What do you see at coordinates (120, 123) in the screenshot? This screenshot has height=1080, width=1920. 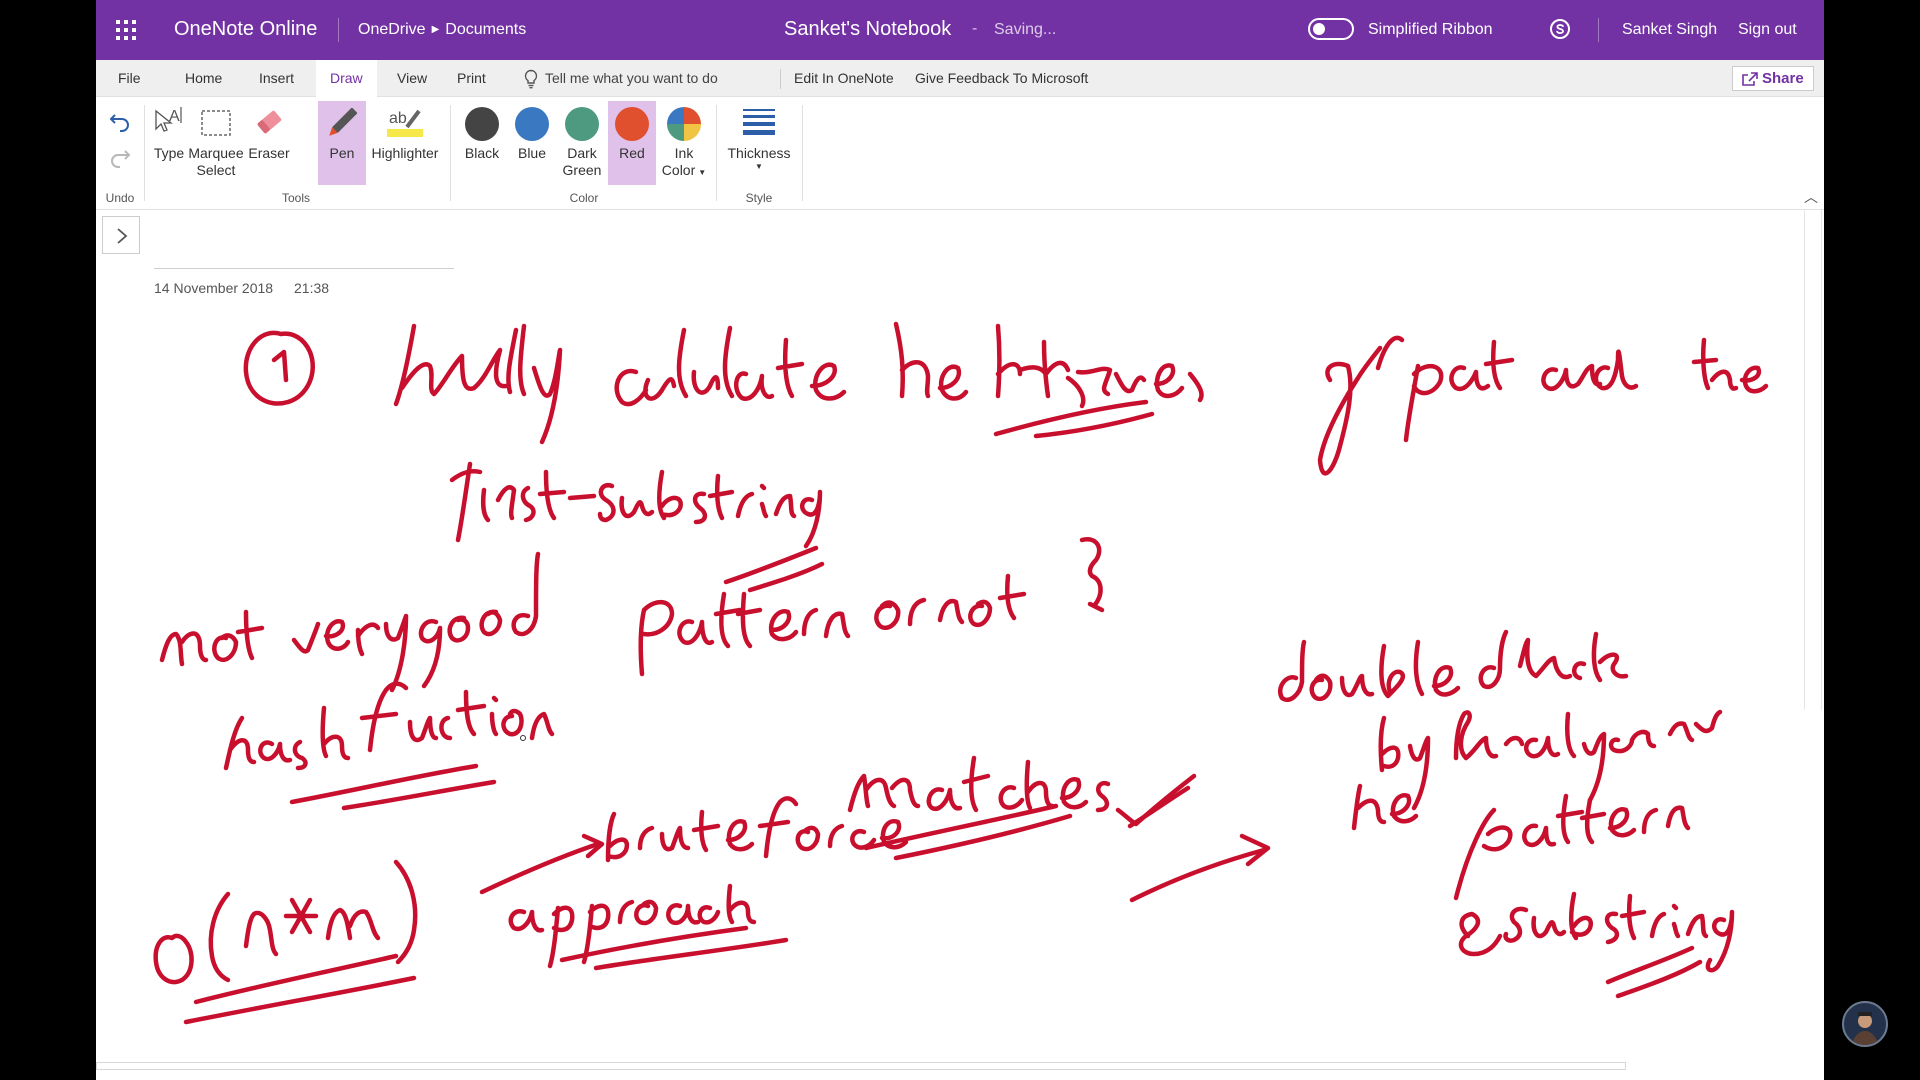 I see `undo-icon` at bounding box center [120, 123].